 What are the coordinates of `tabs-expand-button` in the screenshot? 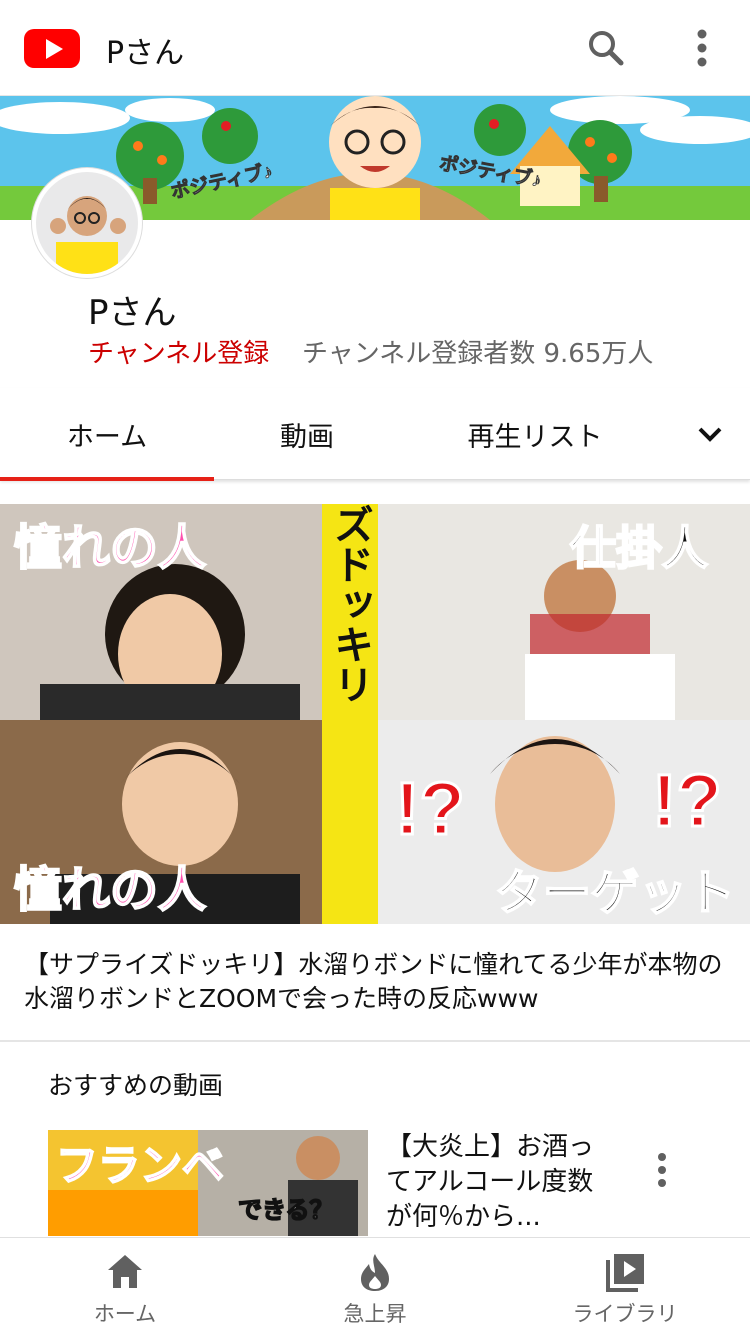 It's located at (710, 434).